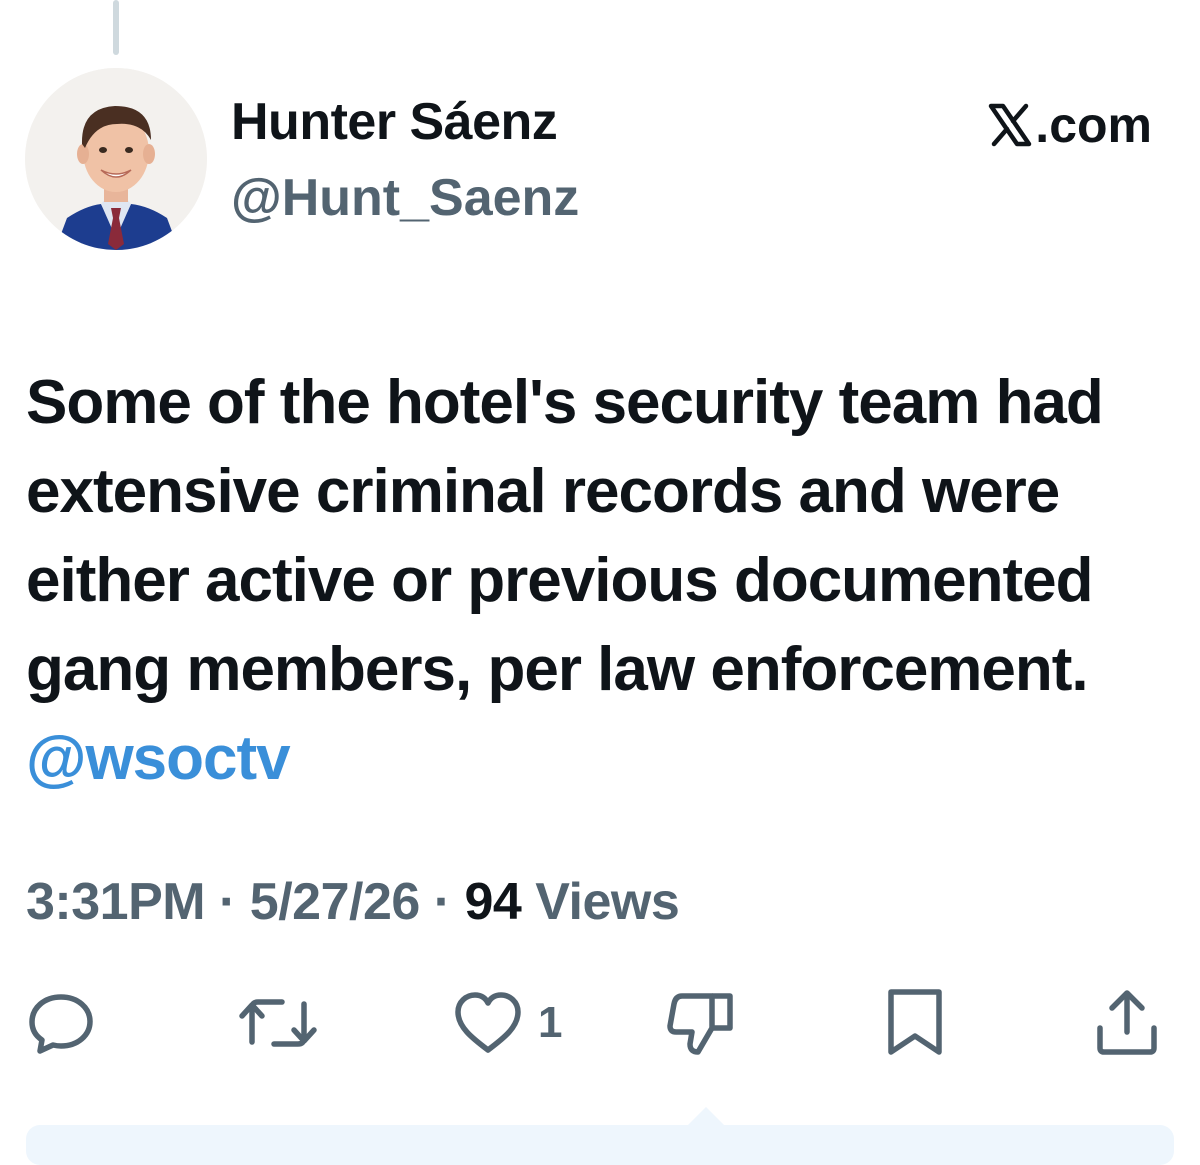 The image size is (1200, 1165). What do you see at coordinates (706, 1116) in the screenshot?
I see `reply-panel-caret` at bounding box center [706, 1116].